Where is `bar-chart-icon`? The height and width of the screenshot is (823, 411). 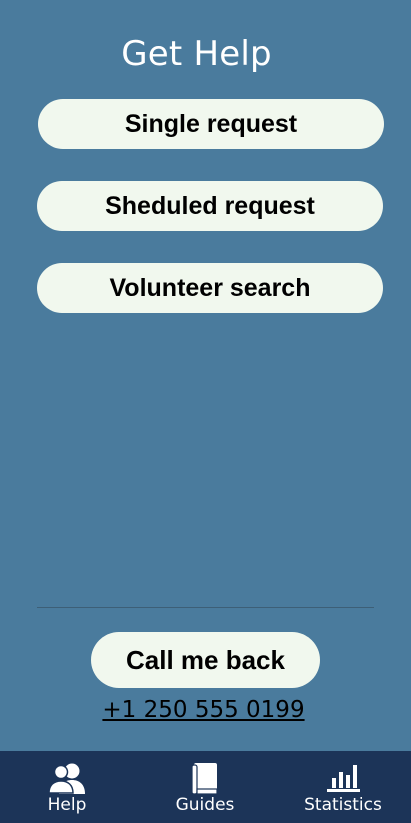
bar-chart-icon is located at coordinates (343, 778).